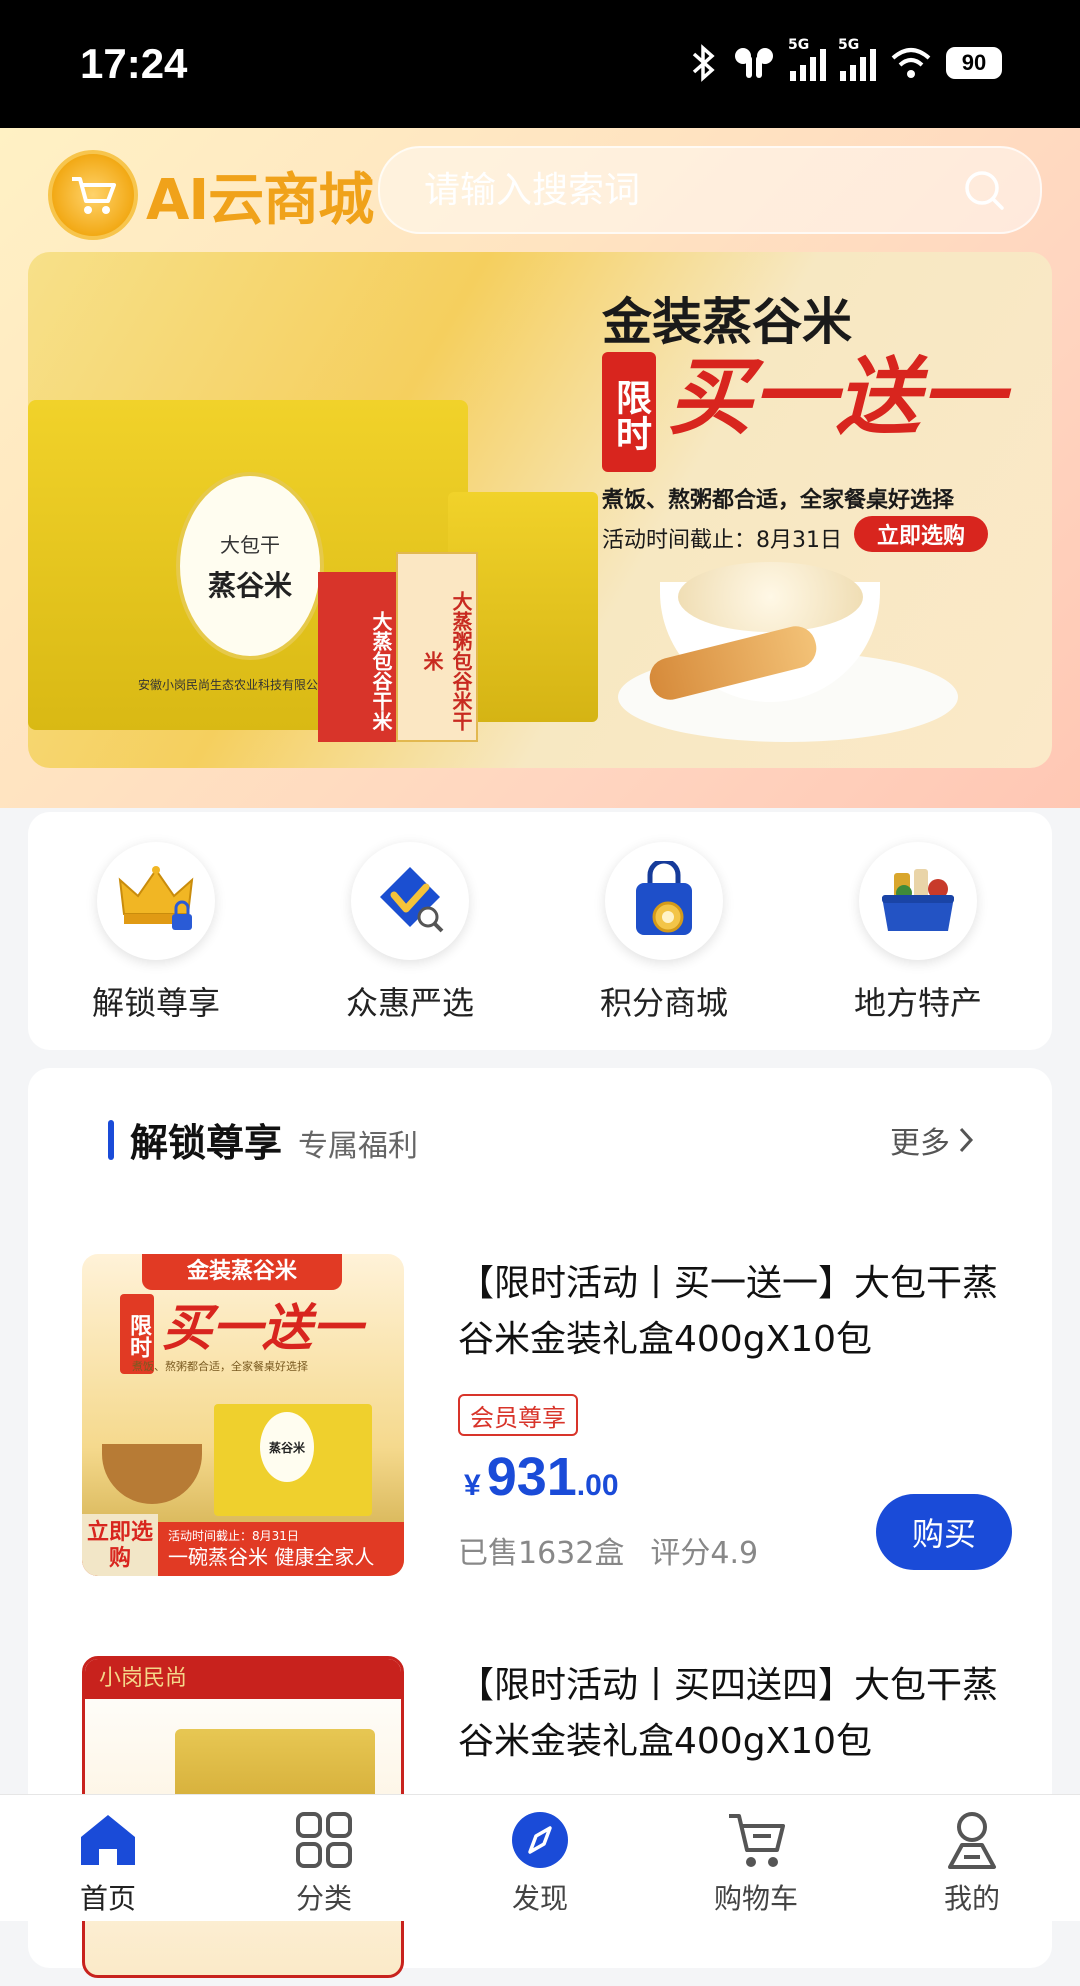  I want to click on search-icon, so click(984, 190).